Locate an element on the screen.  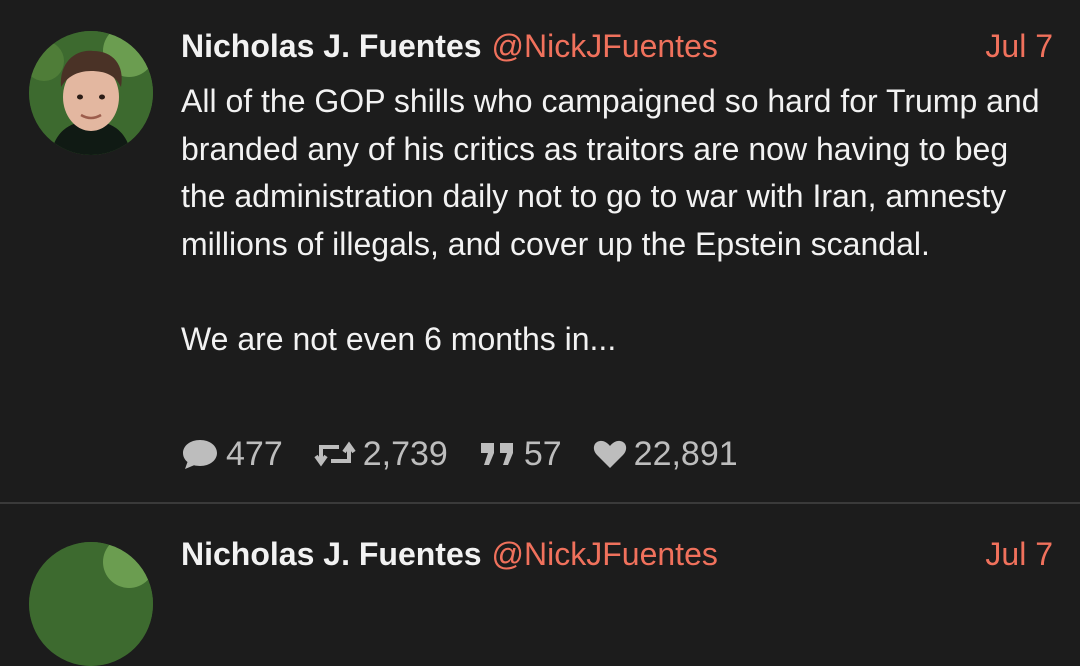
like-button: 22,891 is located at coordinates (665, 454).